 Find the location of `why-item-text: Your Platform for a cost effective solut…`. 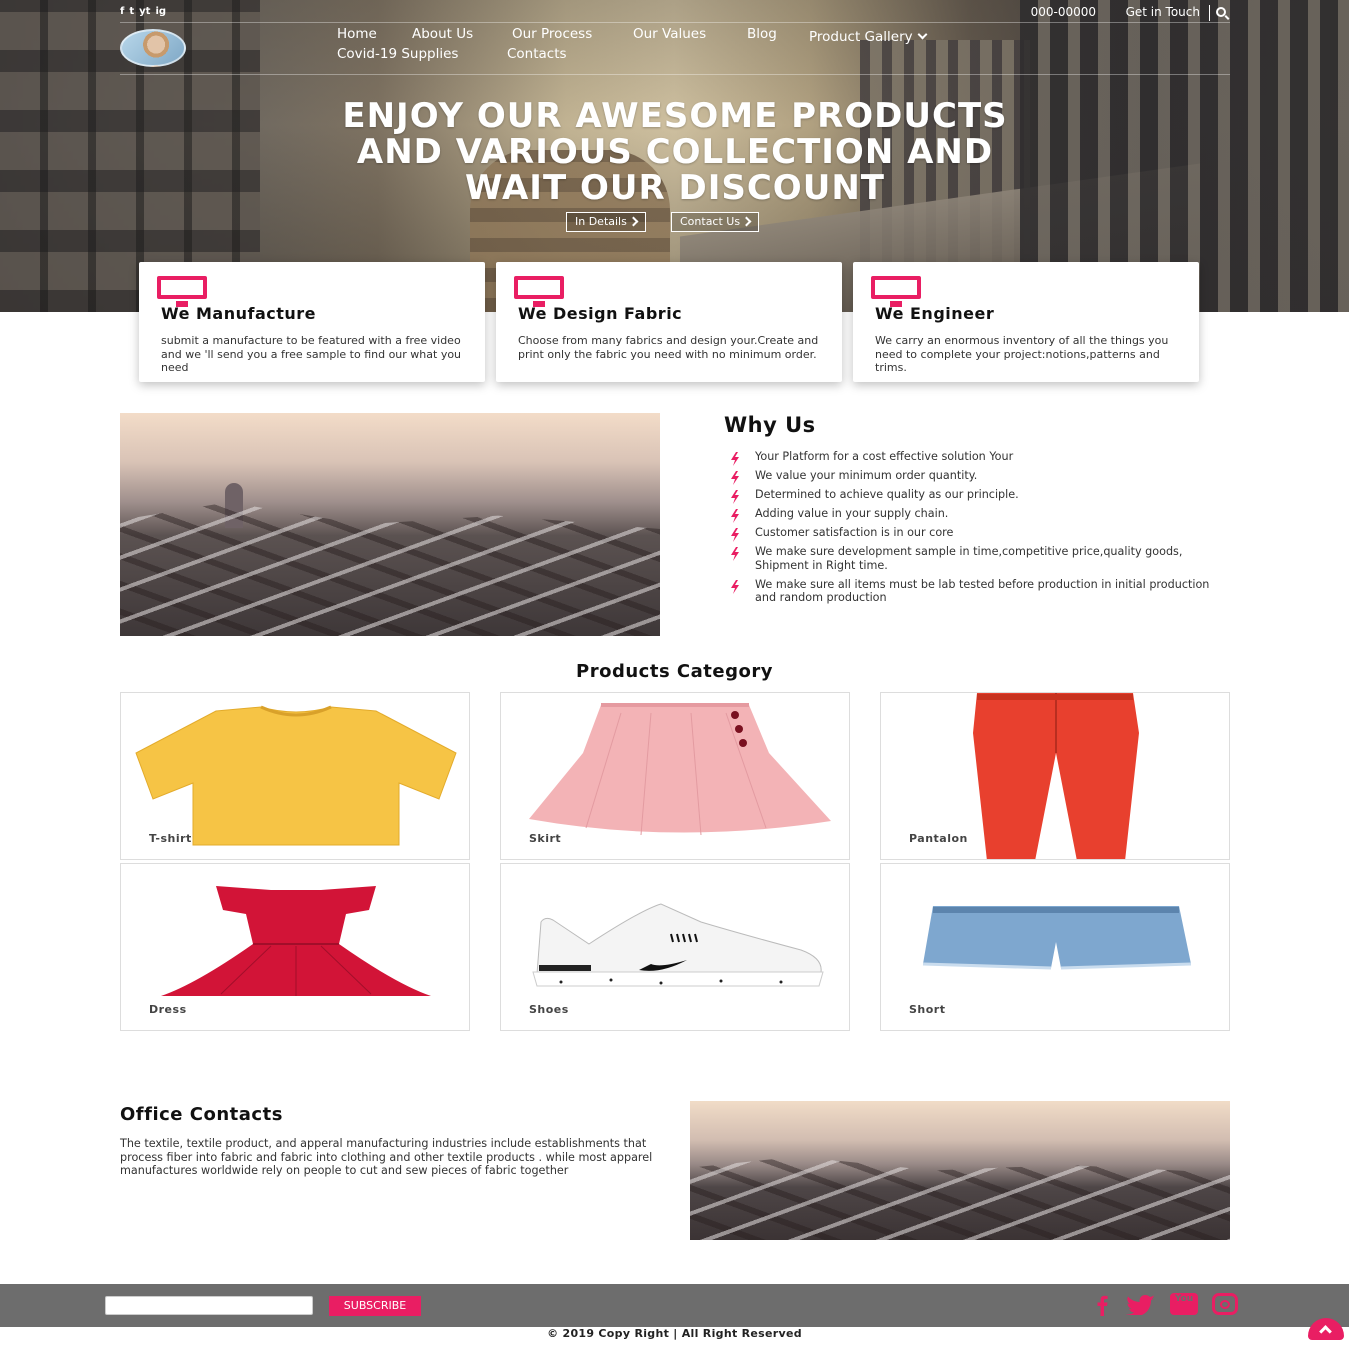

why-item-text: Your Platform for a cost effective solut… is located at coordinates (884, 456).